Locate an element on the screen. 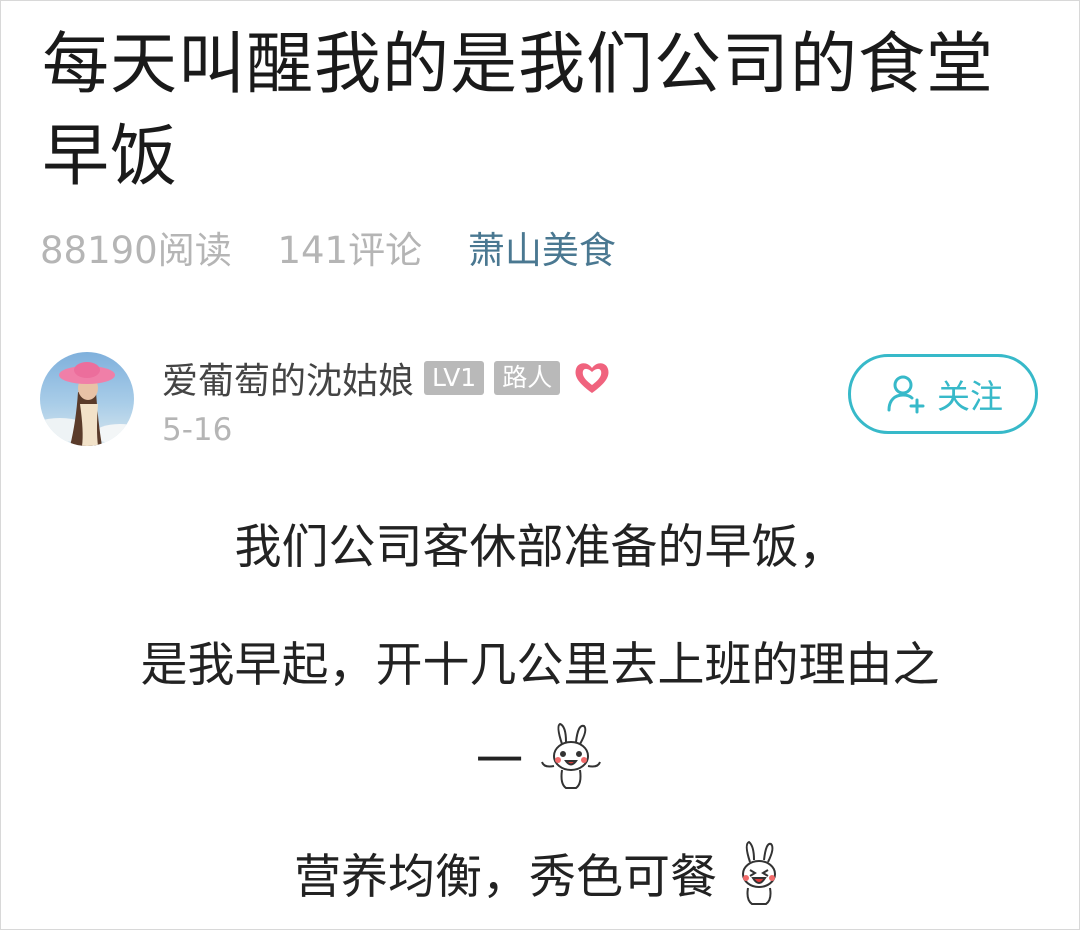 This screenshot has width=1080, height=930. post-date: 5-16 is located at coordinates (197, 430).